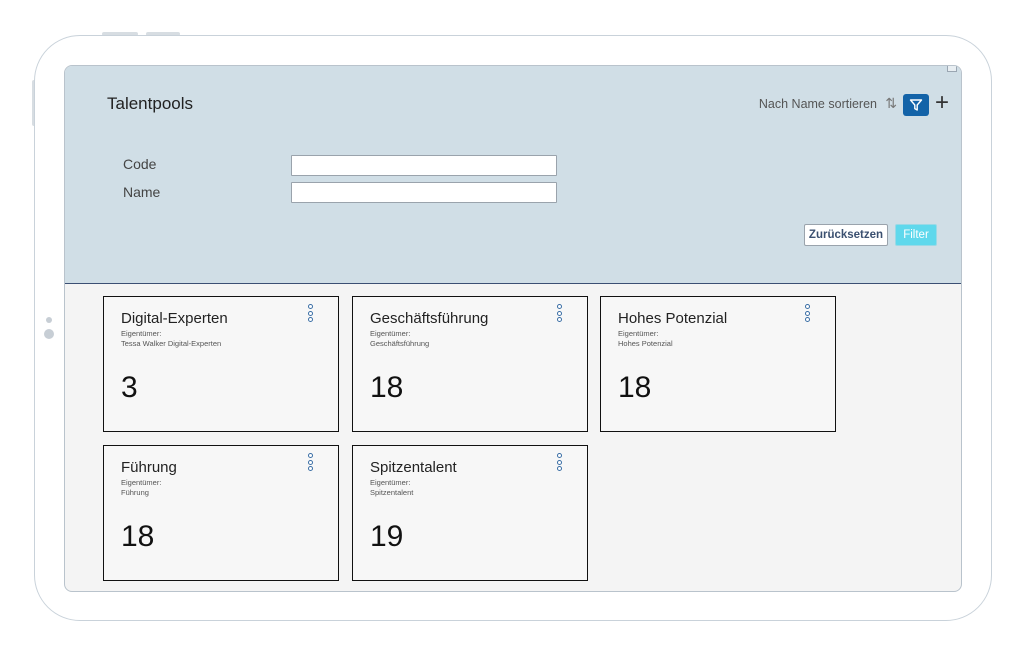 Image resolution: width=1024 pixels, height=664 pixels. What do you see at coordinates (413, 467) in the screenshot?
I see `card-title: Spitzentalent` at bounding box center [413, 467].